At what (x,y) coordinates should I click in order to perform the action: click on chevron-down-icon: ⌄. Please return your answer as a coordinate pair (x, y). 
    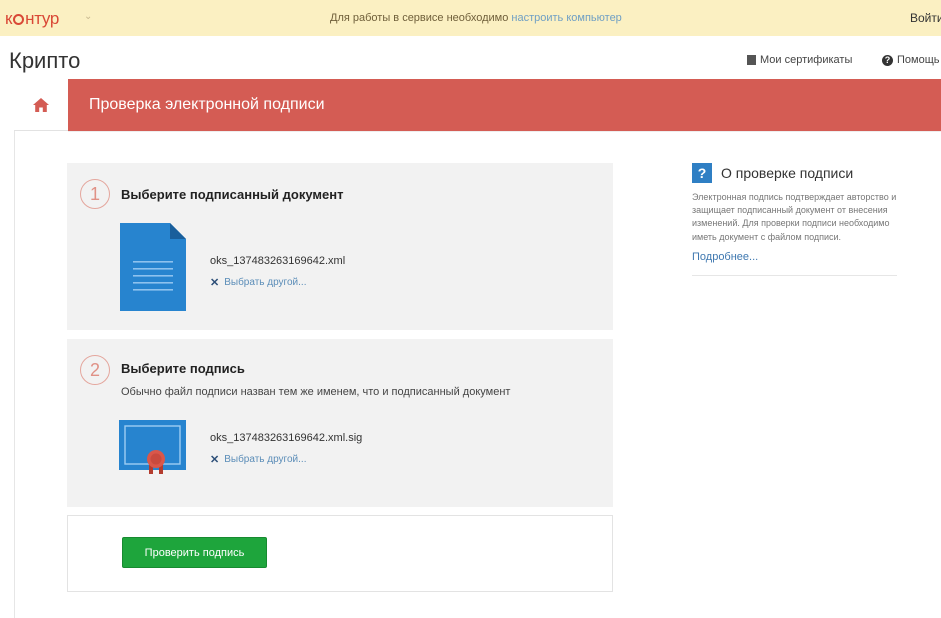
    Looking at the image, I should click on (88, 16).